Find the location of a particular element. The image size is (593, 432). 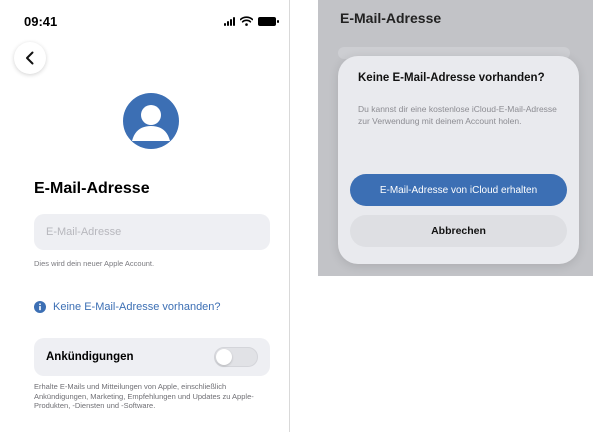

status-time: 09:41 is located at coordinates (41, 21).